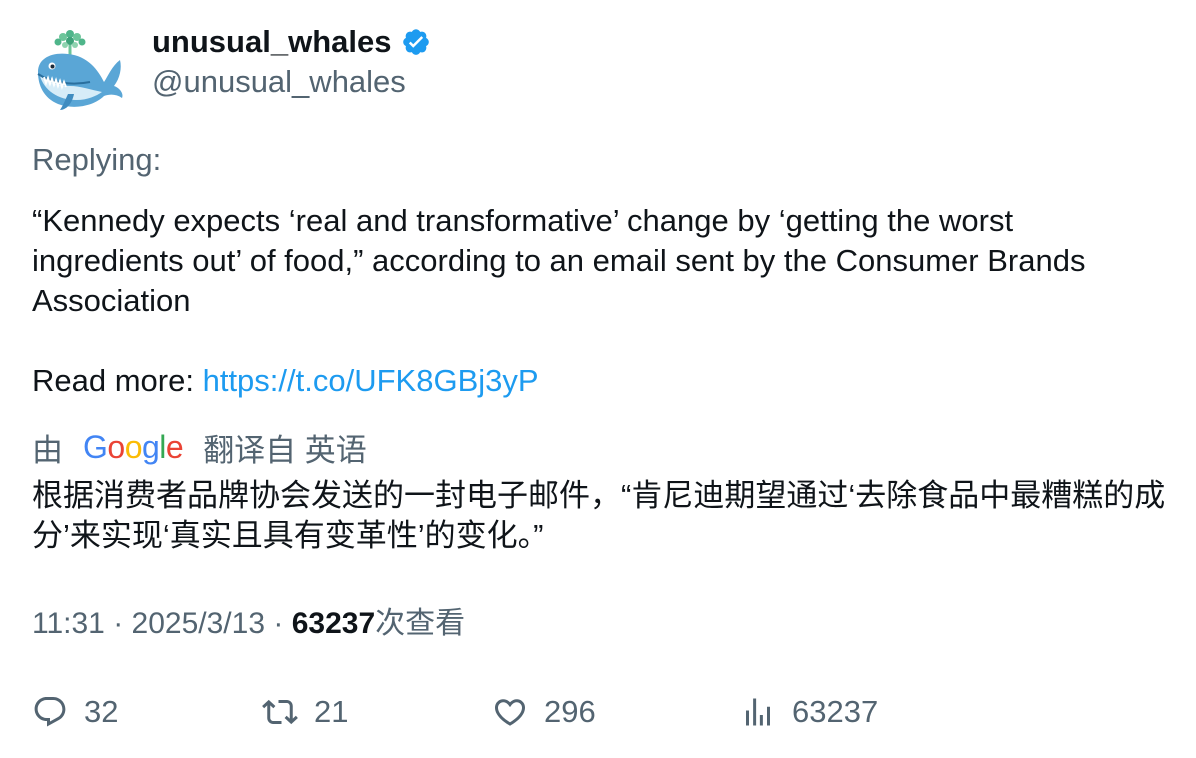 The image size is (1196, 758). I want to click on tweet-time: 11:31, so click(68, 623).